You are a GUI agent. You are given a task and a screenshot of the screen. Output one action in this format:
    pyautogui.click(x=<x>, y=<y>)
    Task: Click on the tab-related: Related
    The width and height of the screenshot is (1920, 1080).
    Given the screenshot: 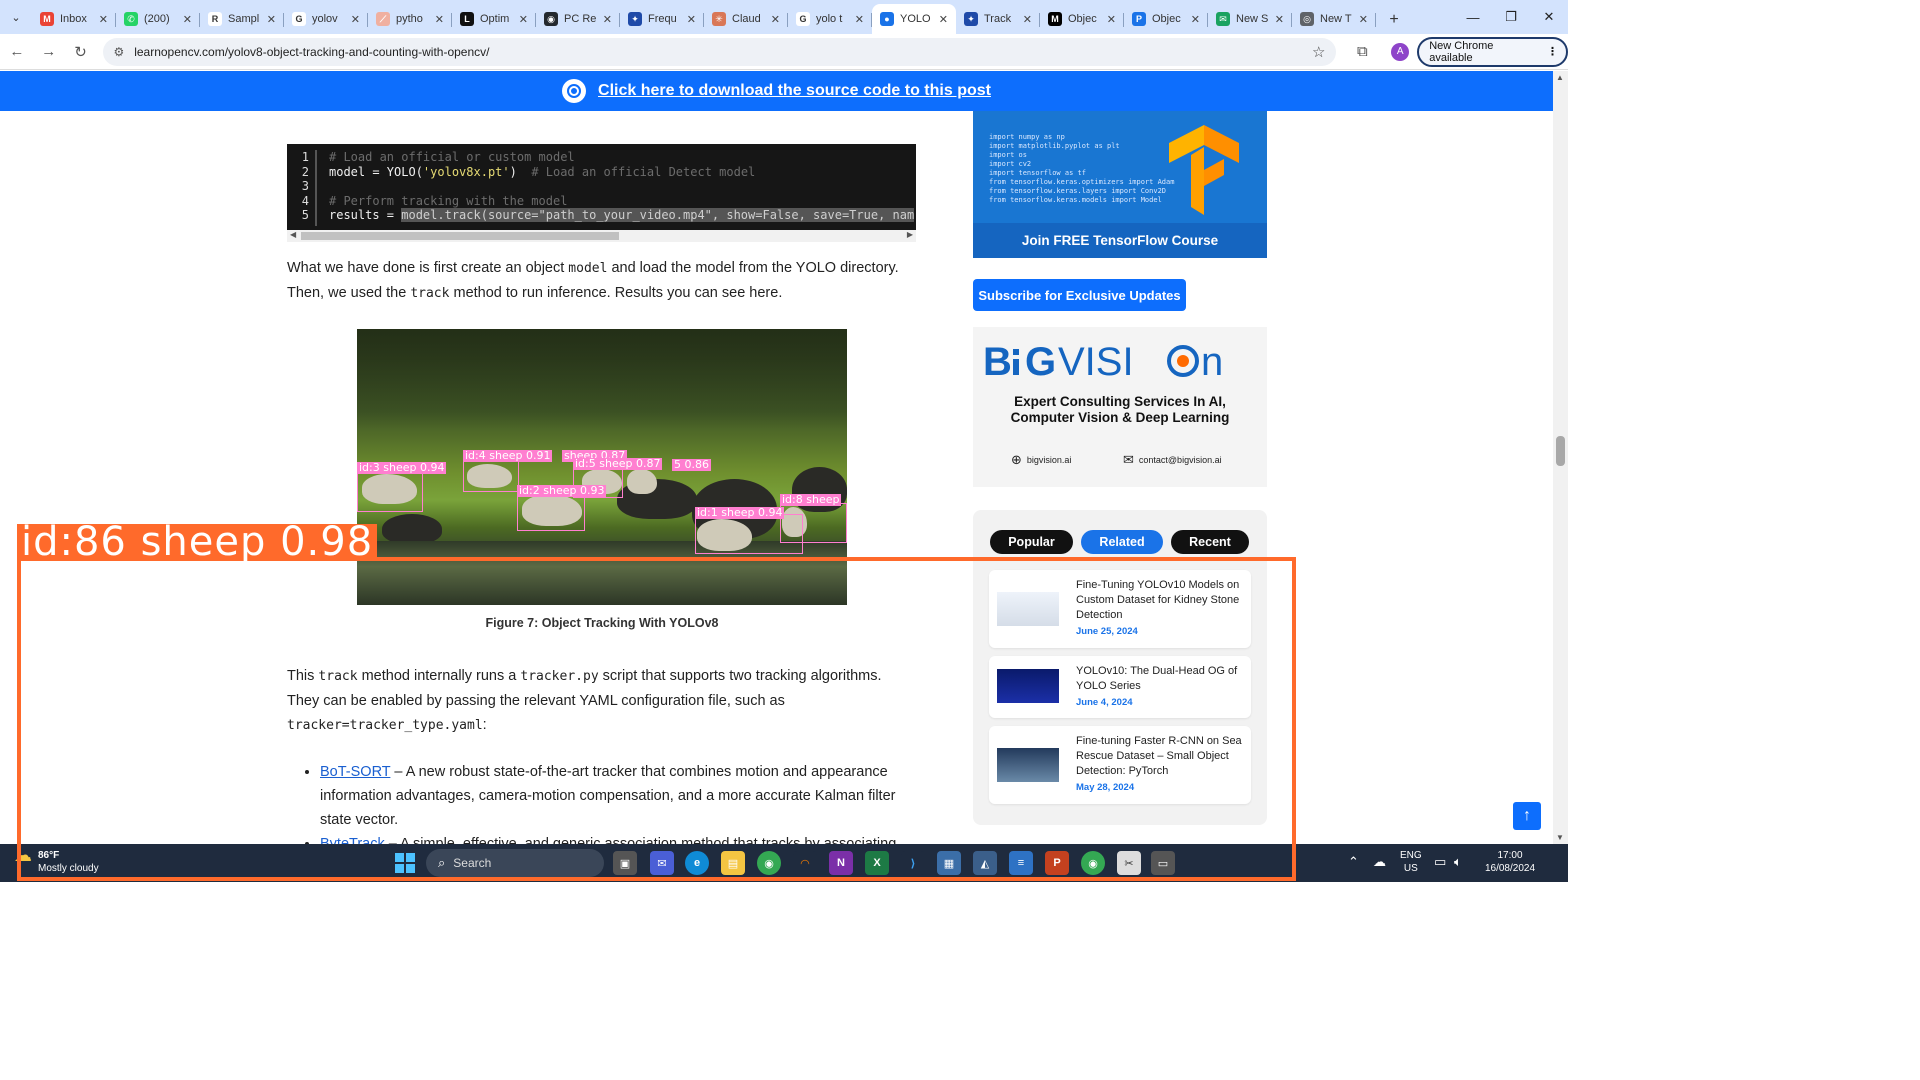 What is the action you would take?
    pyautogui.click(x=1122, y=542)
    